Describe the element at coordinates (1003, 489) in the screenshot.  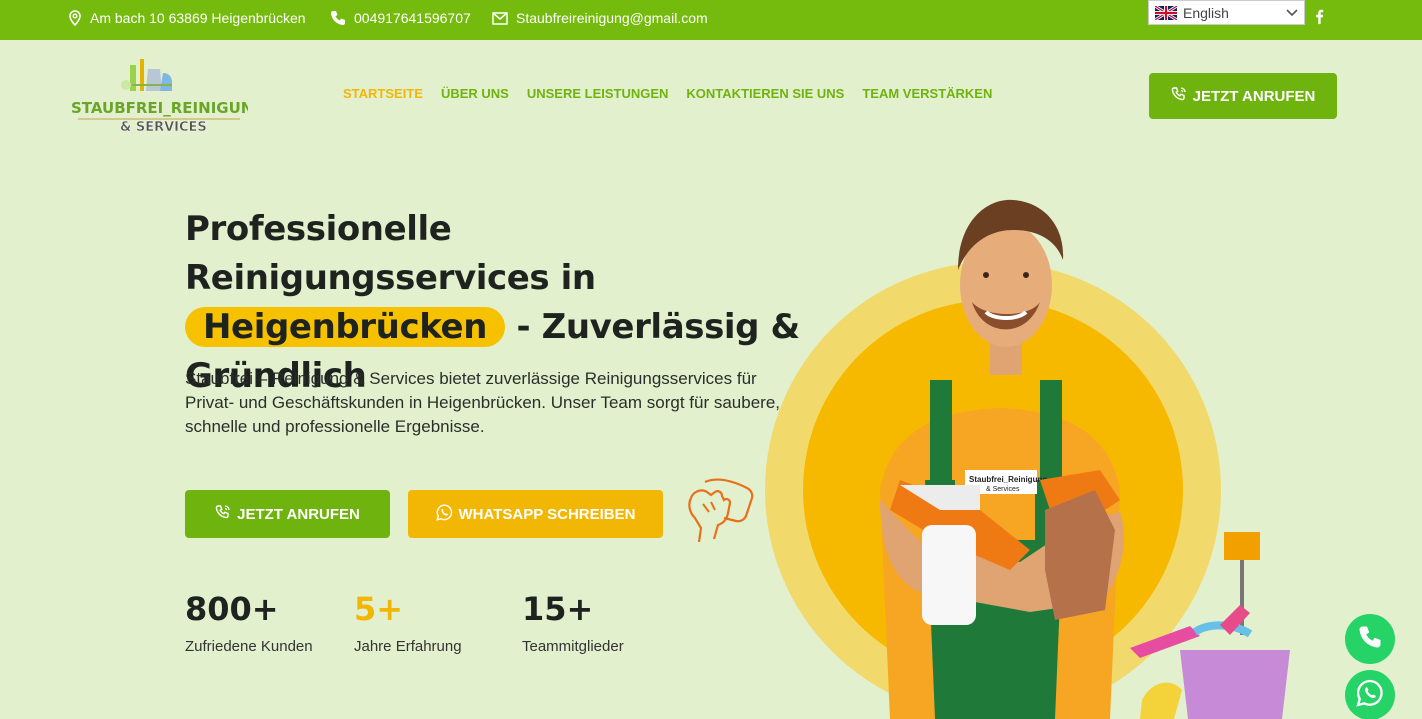
I see `badge-line2: & Services` at that location.